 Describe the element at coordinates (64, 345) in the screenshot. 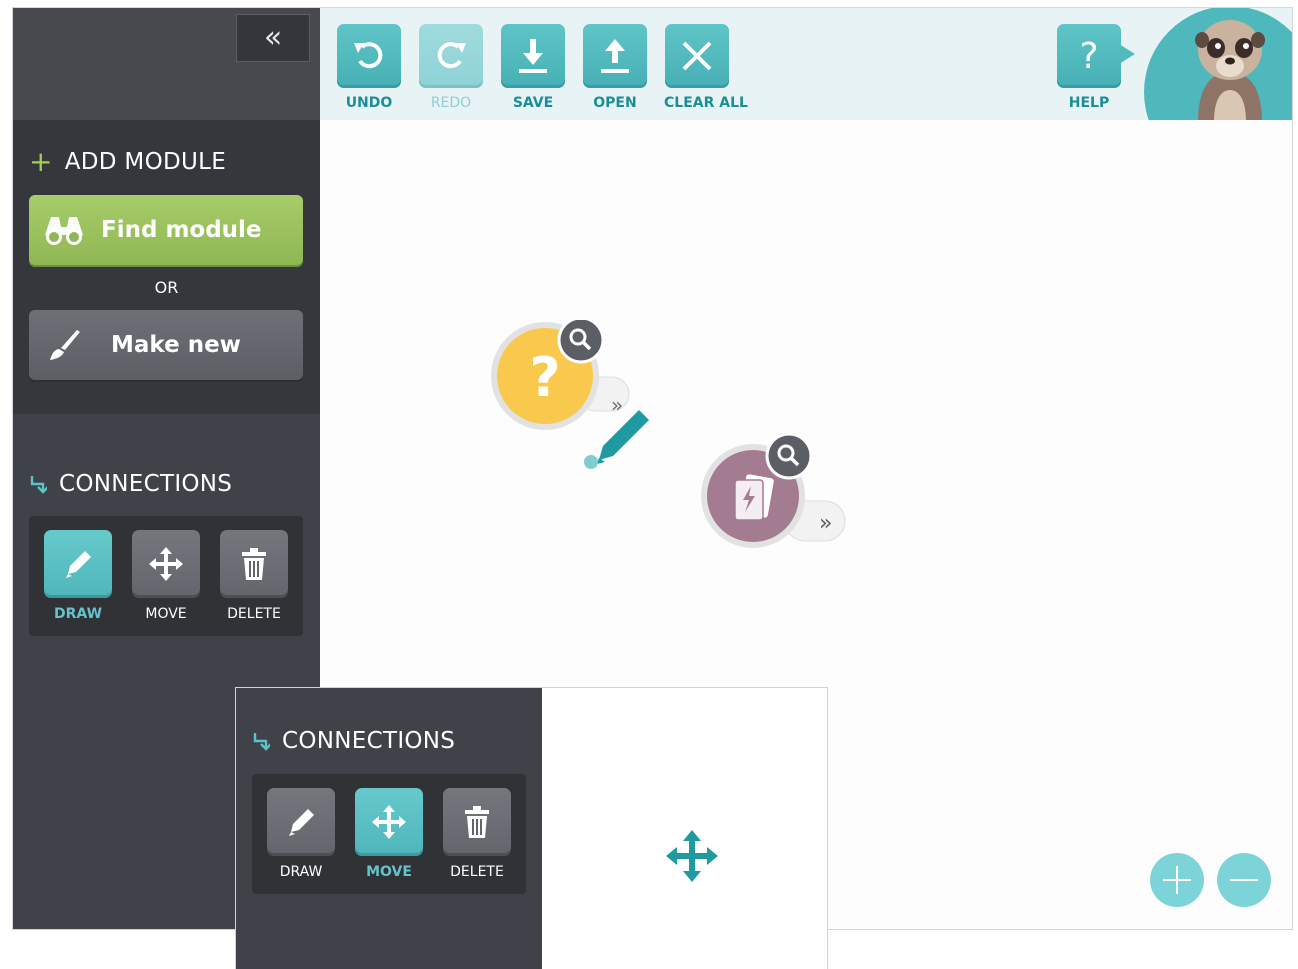

I see `paintbrush-icon` at that location.